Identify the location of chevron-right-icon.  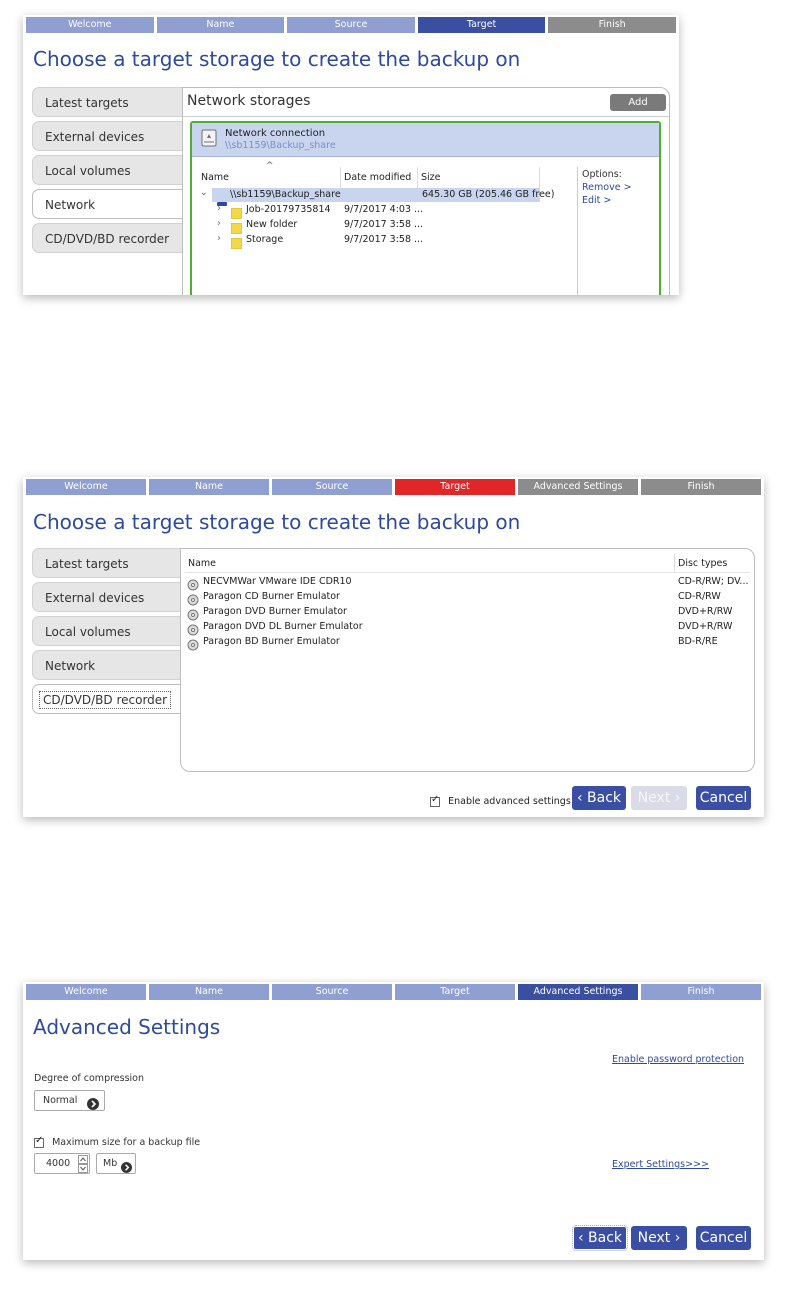
(126, 1167).